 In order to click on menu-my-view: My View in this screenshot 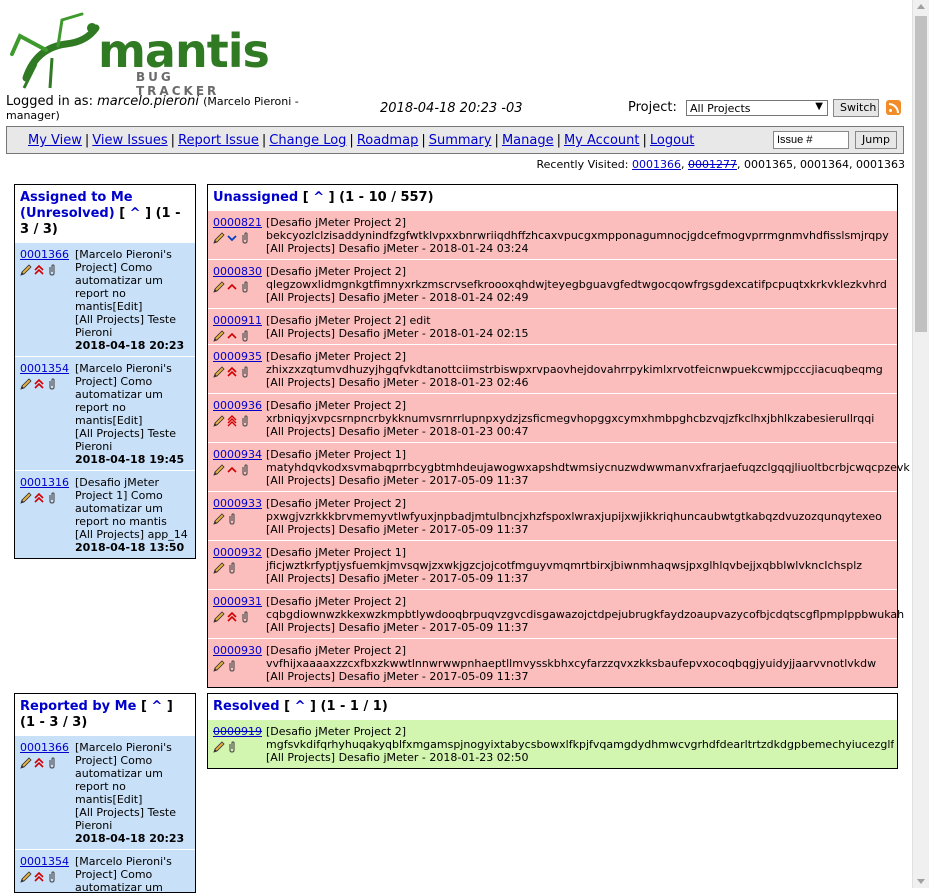, I will do `click(55, 140)`.